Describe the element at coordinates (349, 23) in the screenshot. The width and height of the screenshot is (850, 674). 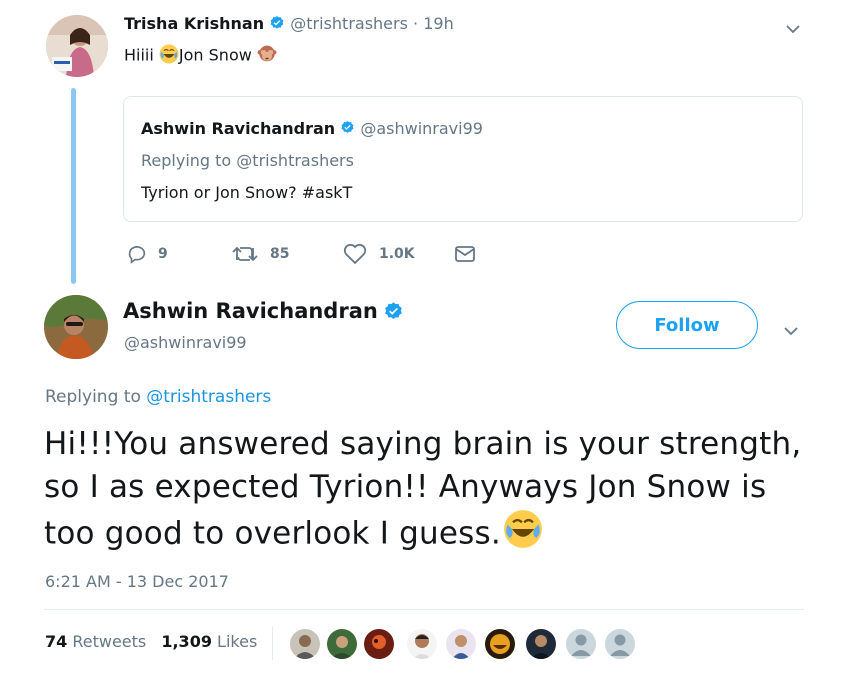
I see `parent-author-handle: @trishtrashers` at that location.